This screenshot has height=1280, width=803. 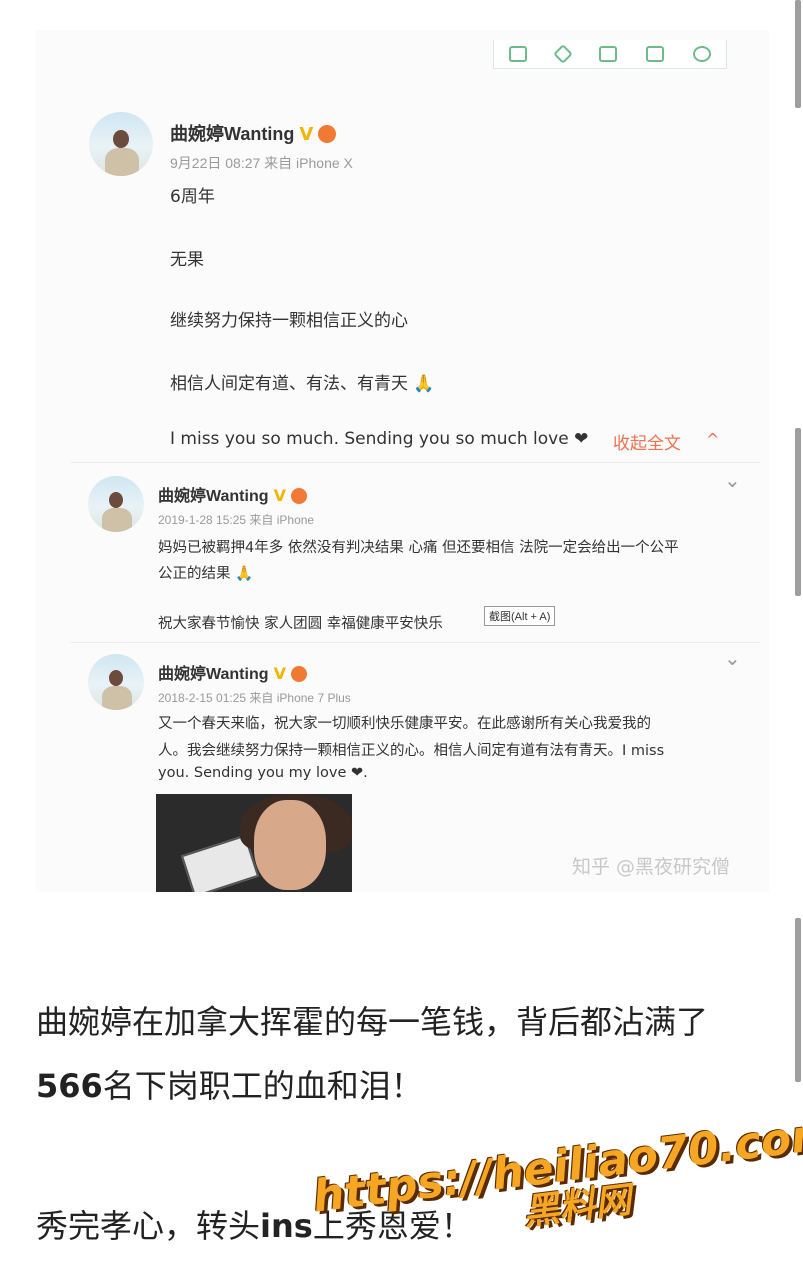 I want to click on settings-icon, so click(x=702, y=54).